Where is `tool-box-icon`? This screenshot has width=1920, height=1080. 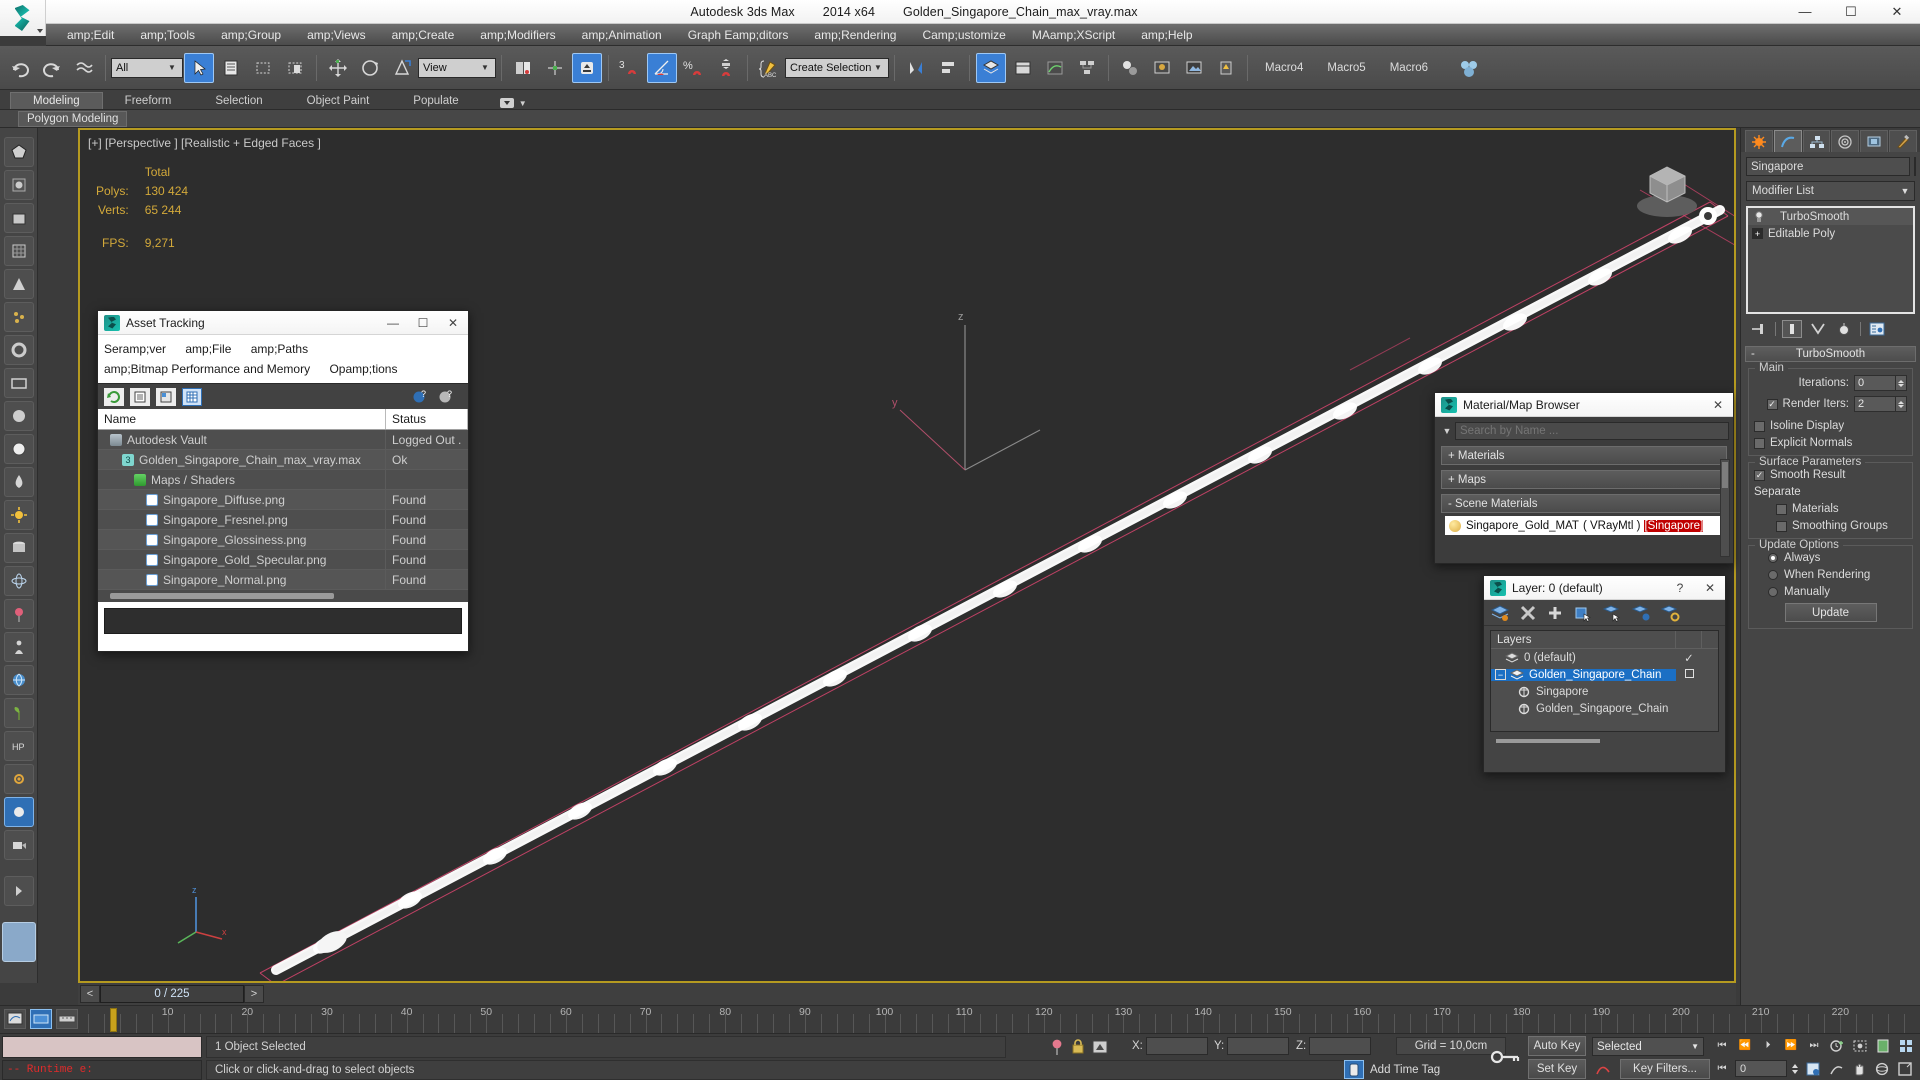
tool-box-icon is located at coordinates (18, 218).